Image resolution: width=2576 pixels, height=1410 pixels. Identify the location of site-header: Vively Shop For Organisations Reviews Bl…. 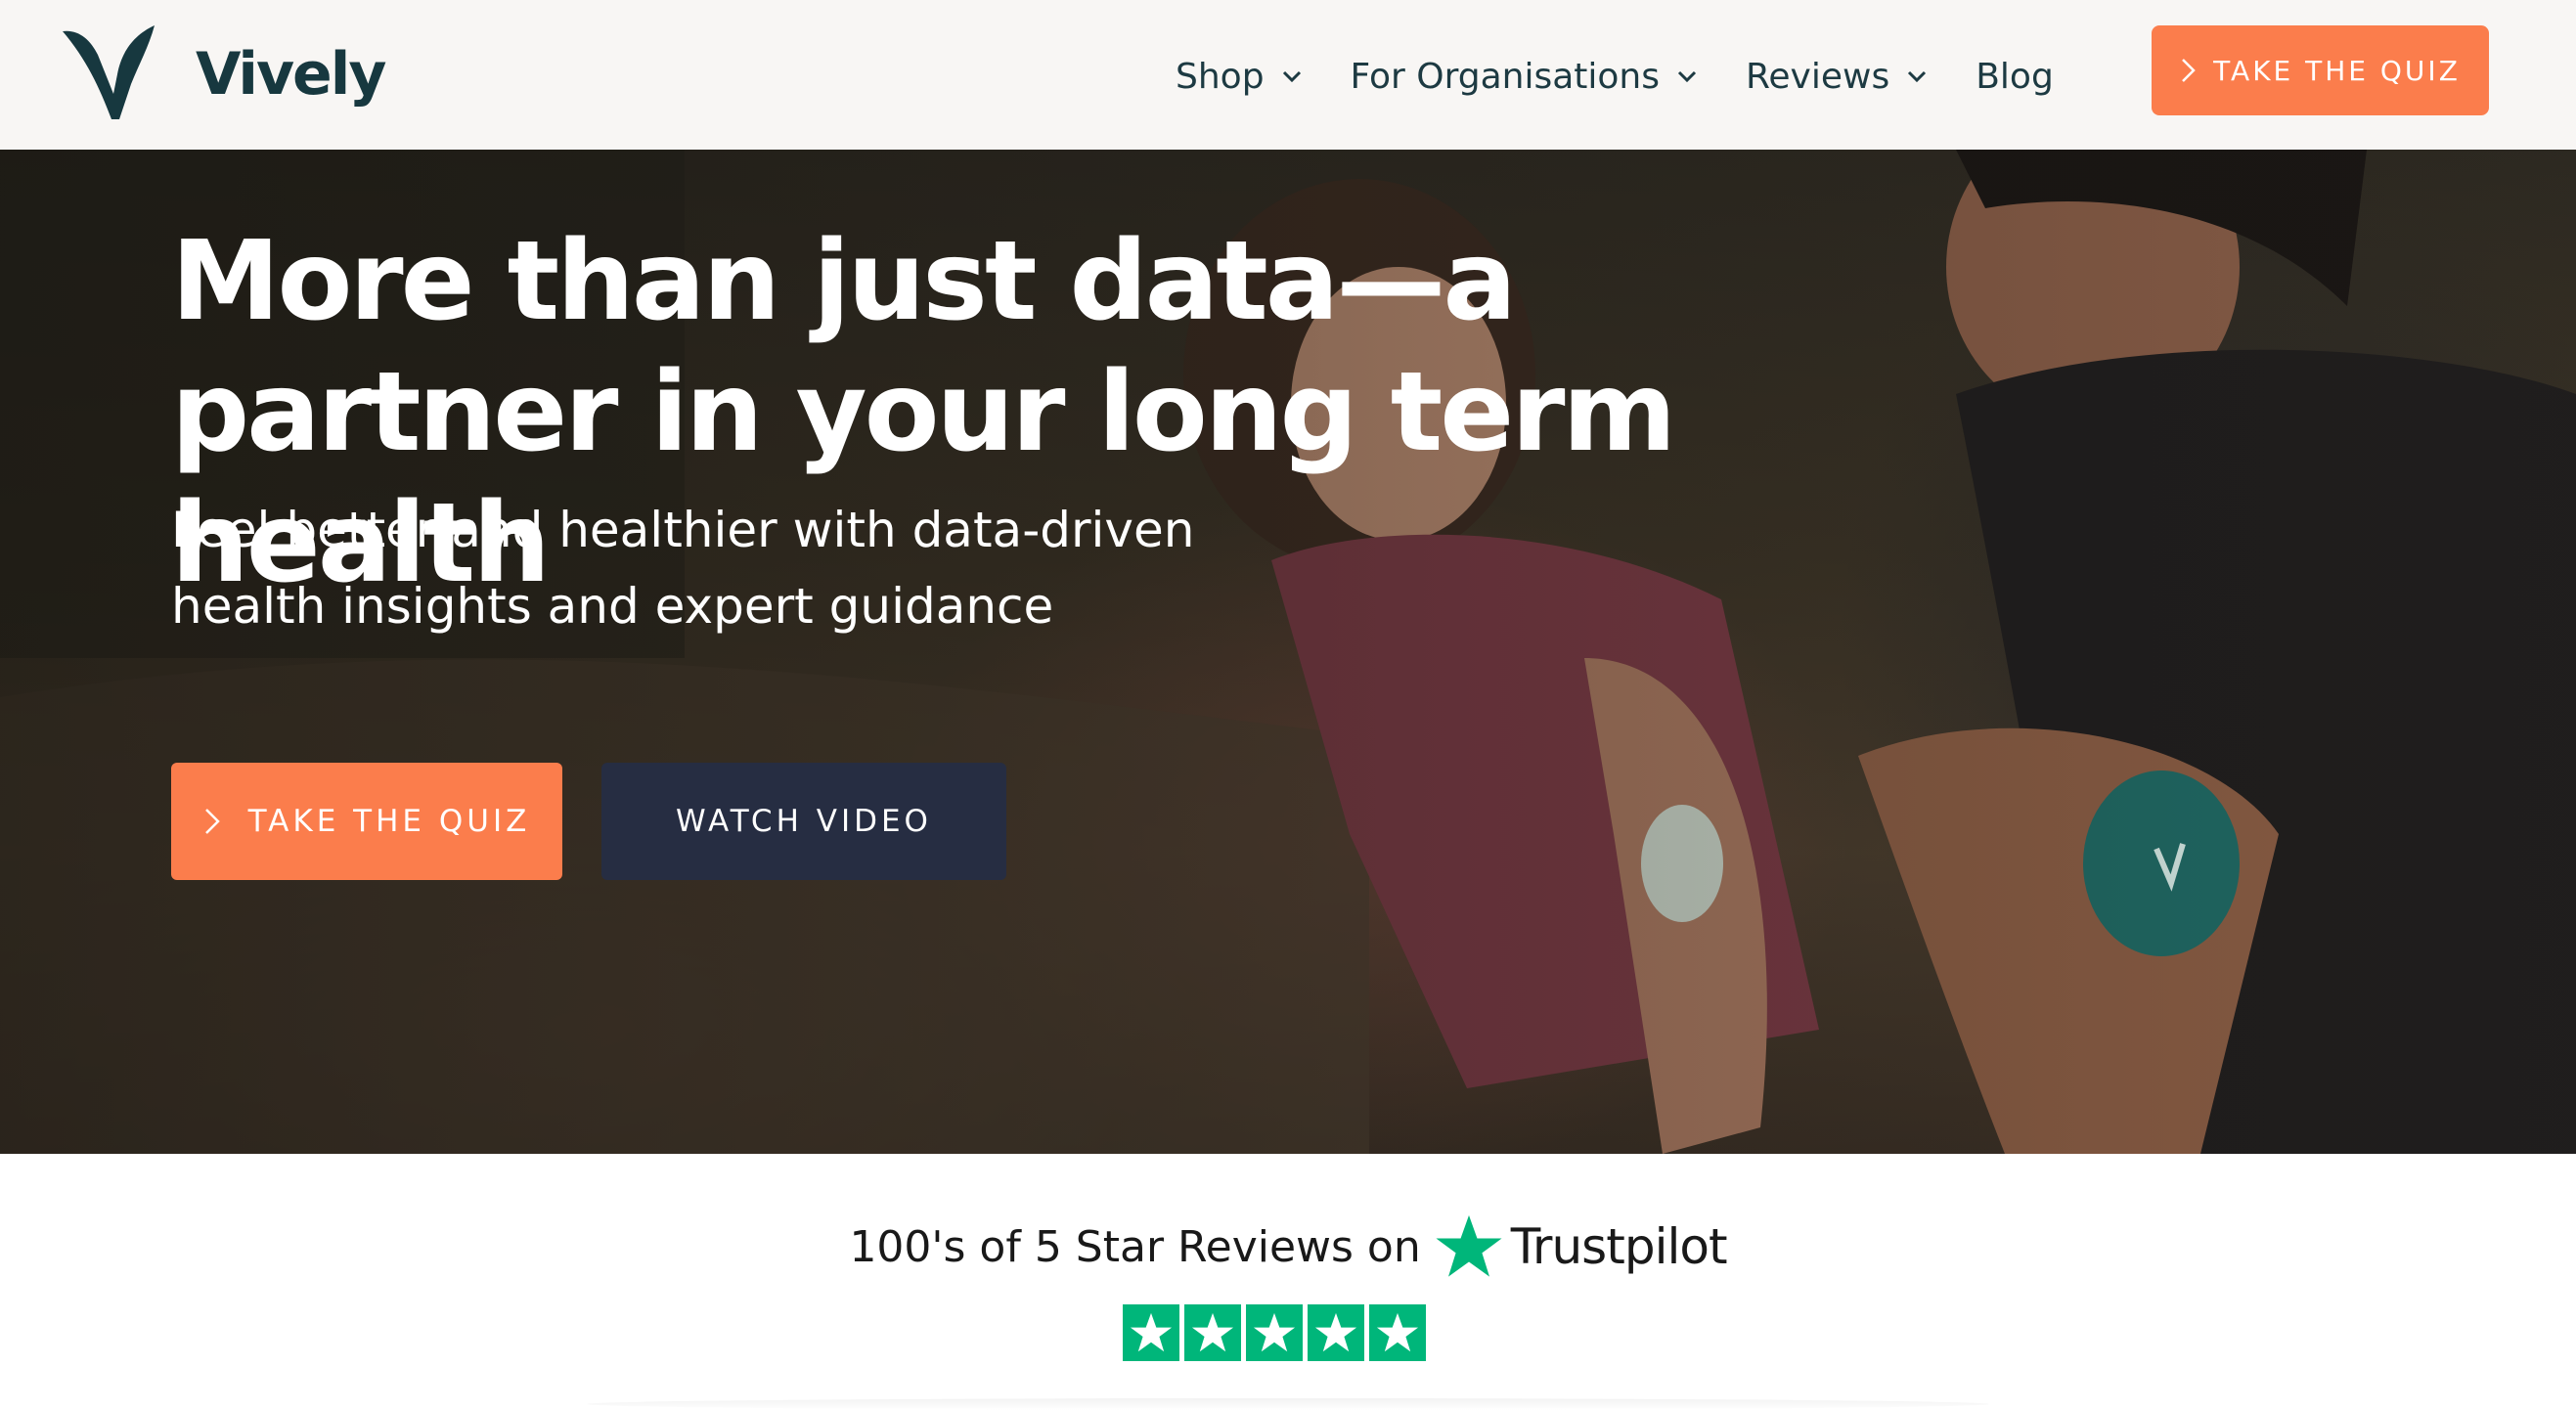
(1288, 75).